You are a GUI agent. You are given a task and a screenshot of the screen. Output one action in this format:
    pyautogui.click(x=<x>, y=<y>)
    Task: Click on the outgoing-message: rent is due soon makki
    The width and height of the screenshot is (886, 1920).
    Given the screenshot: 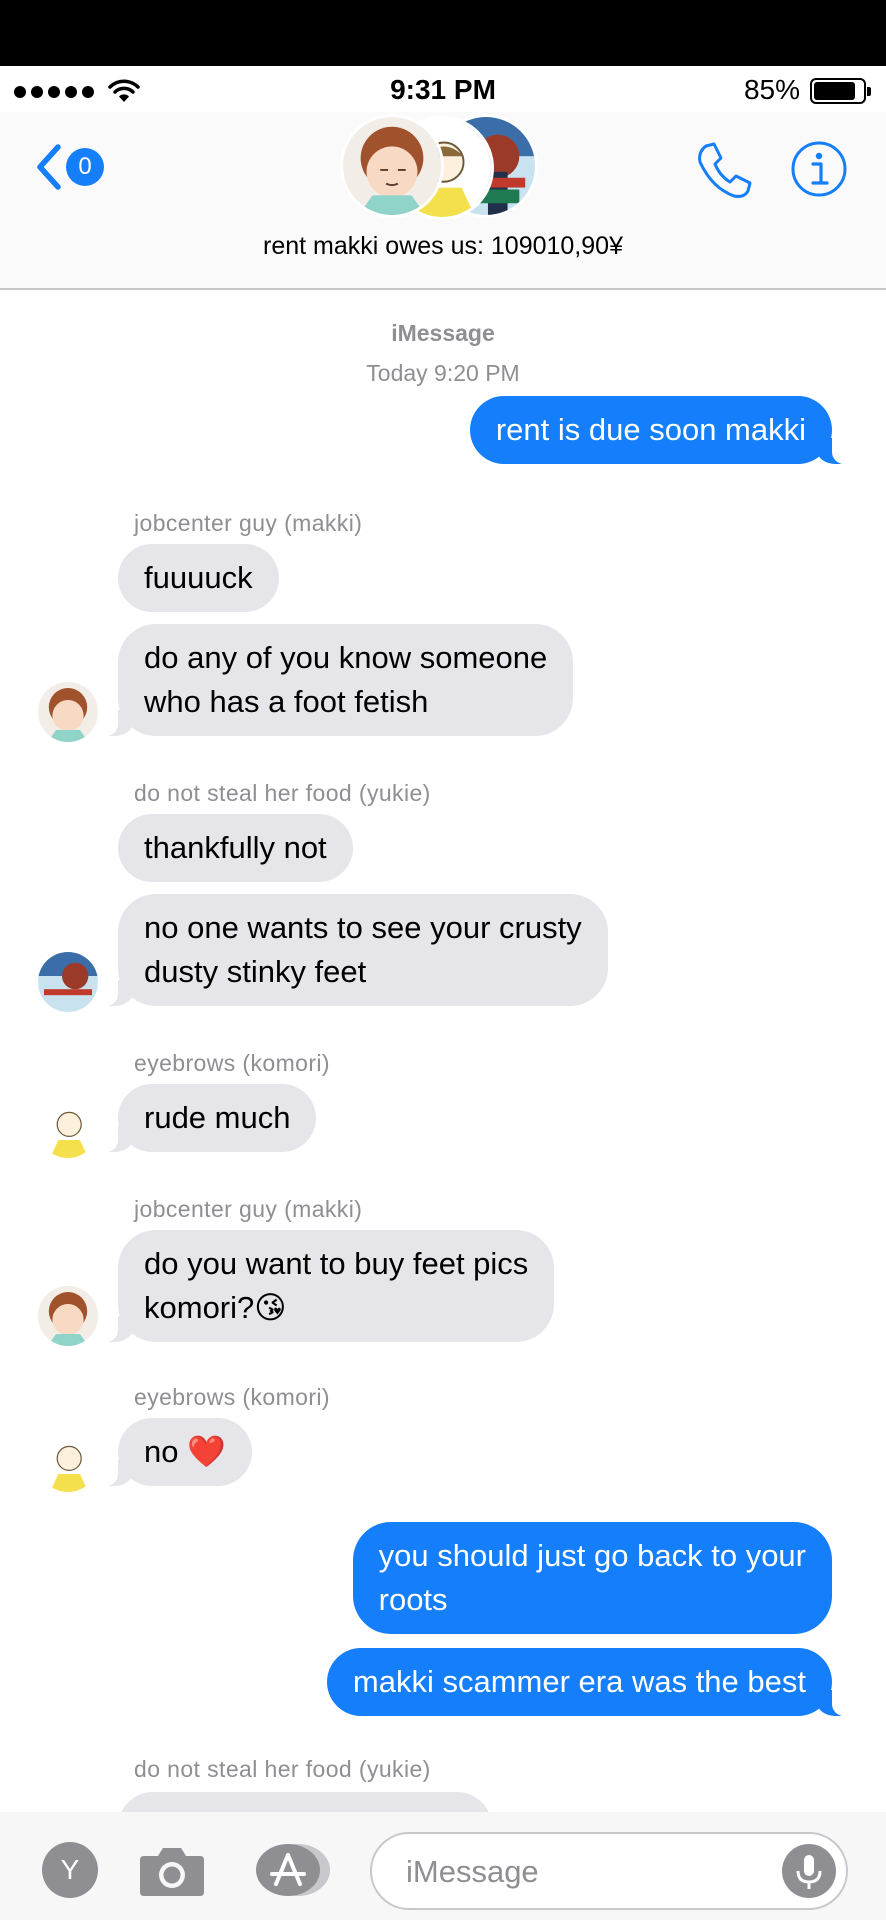 What is the action you would take?
    pyautogui.click(x=663, y=430)
    